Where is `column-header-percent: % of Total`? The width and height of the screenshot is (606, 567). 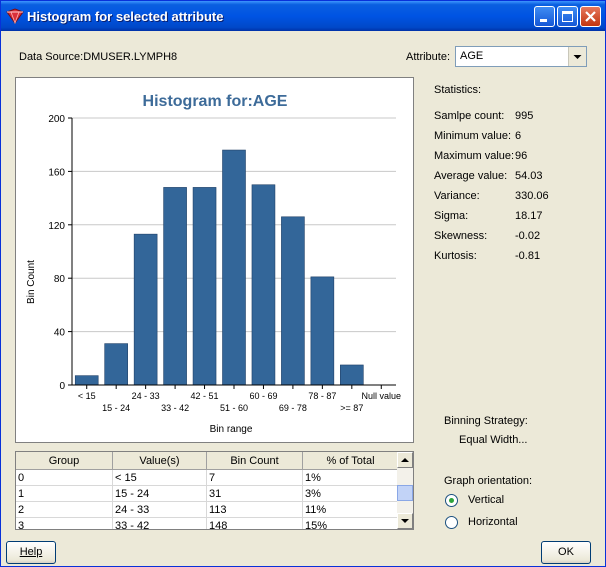 column-header-percent: % of Total is located at coordinates (351, 461).